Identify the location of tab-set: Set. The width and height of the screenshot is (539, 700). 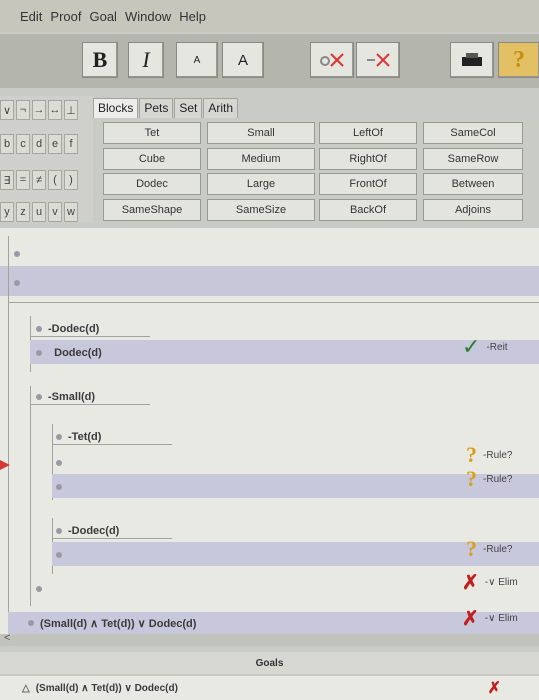
(188, 108).